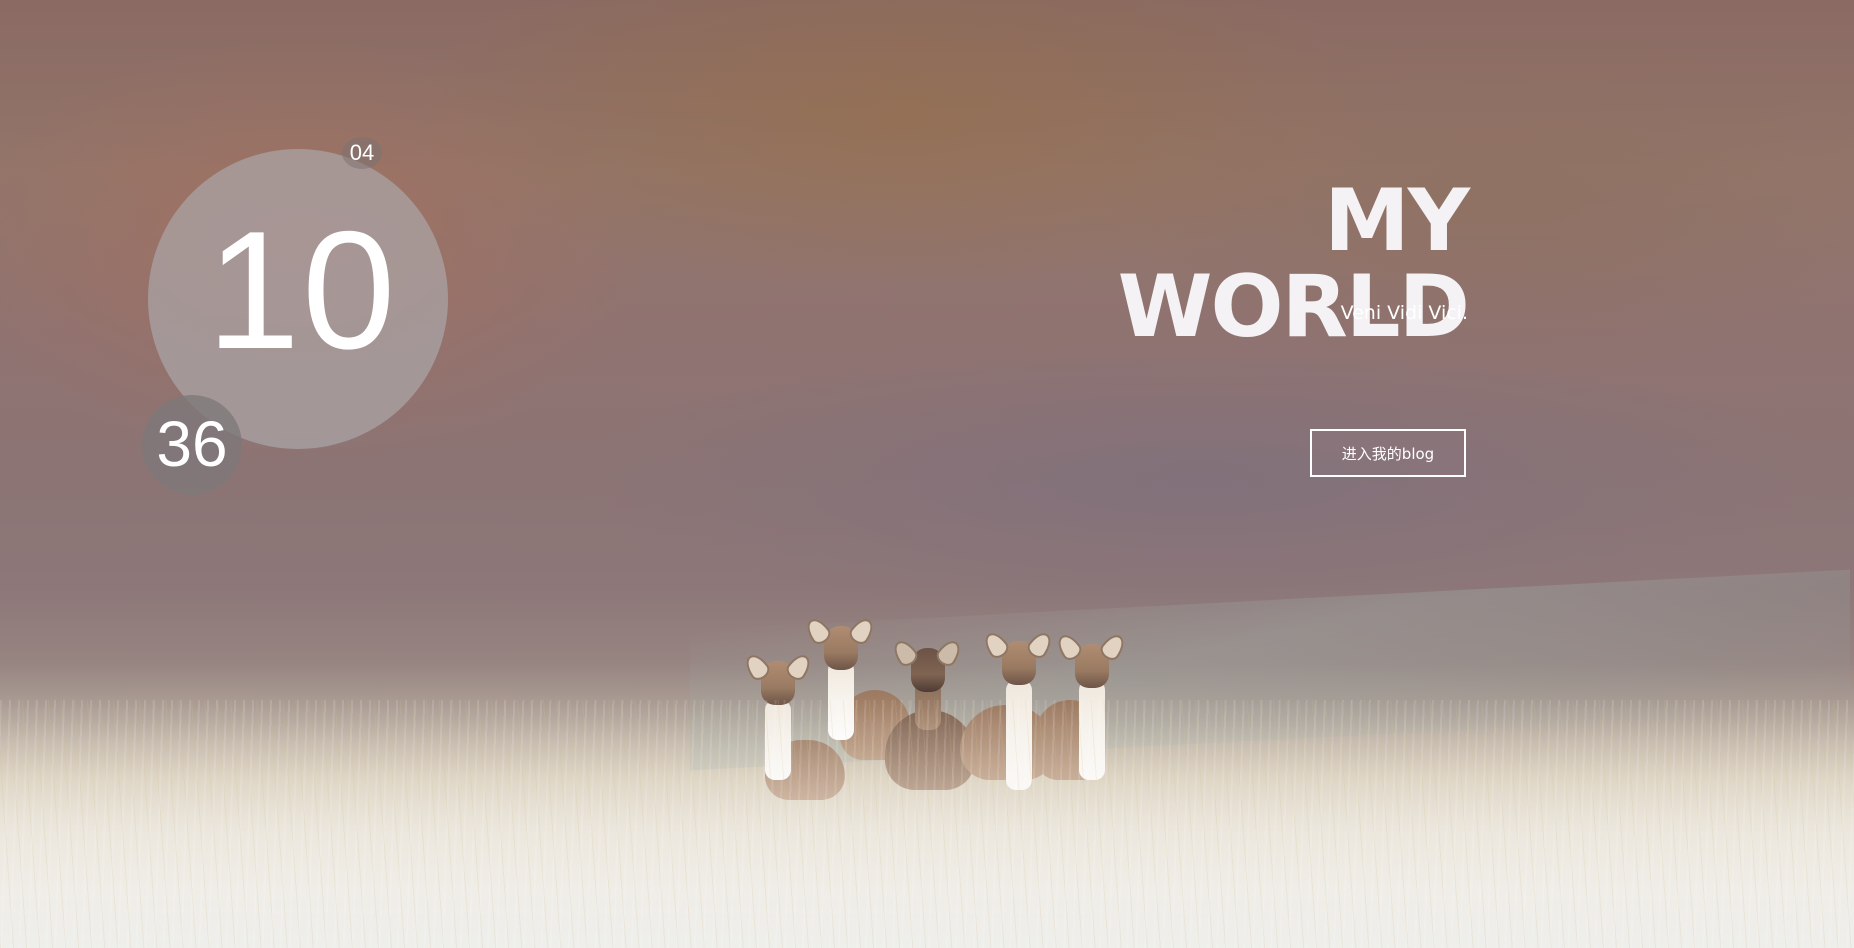 The width and height of the screenshot is (1854, 948). I want to click on clock-seconds-value: 04, so click(362, 152).